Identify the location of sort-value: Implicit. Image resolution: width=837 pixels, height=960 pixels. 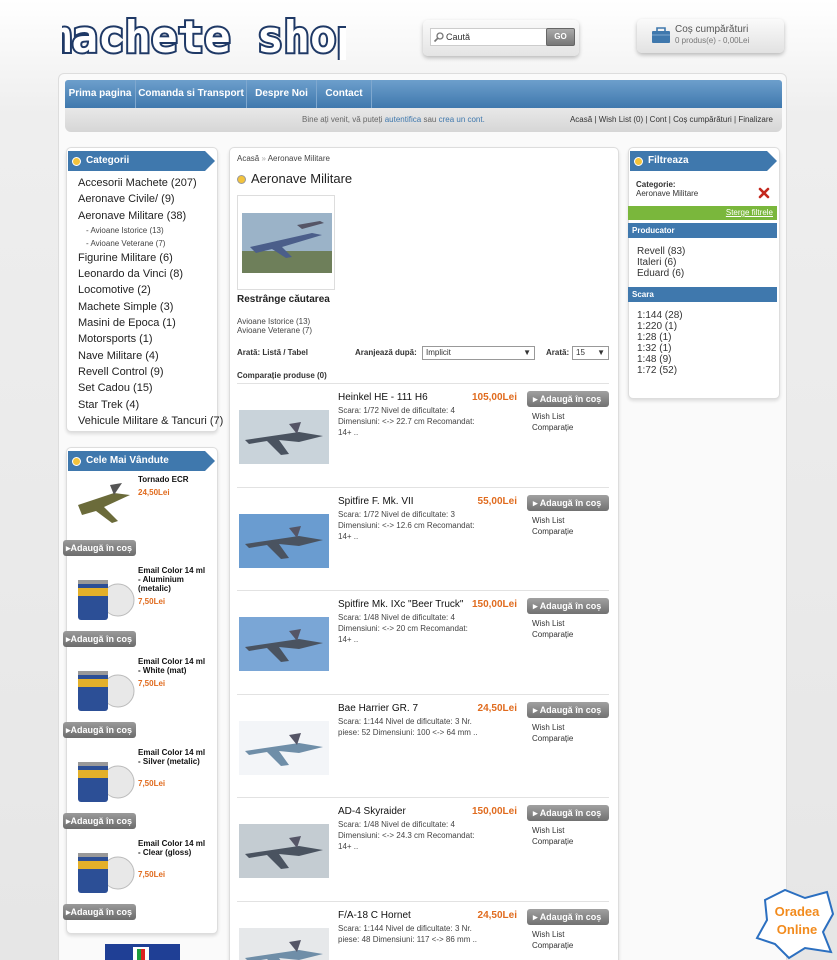
(438, 352).